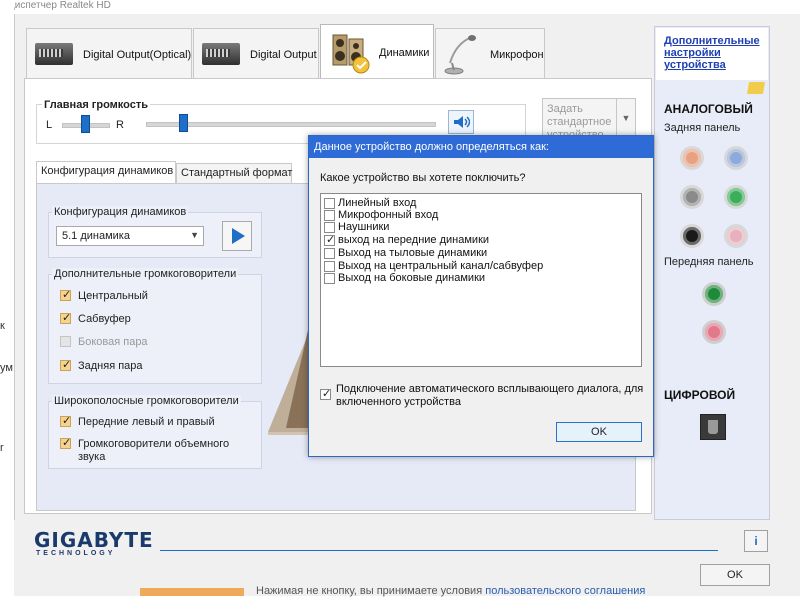 The width and height of the screenshot is (800, 597). Describe the element at coordinates (736, 197) in the screenshot. I see `jack-rear-green` at that location.